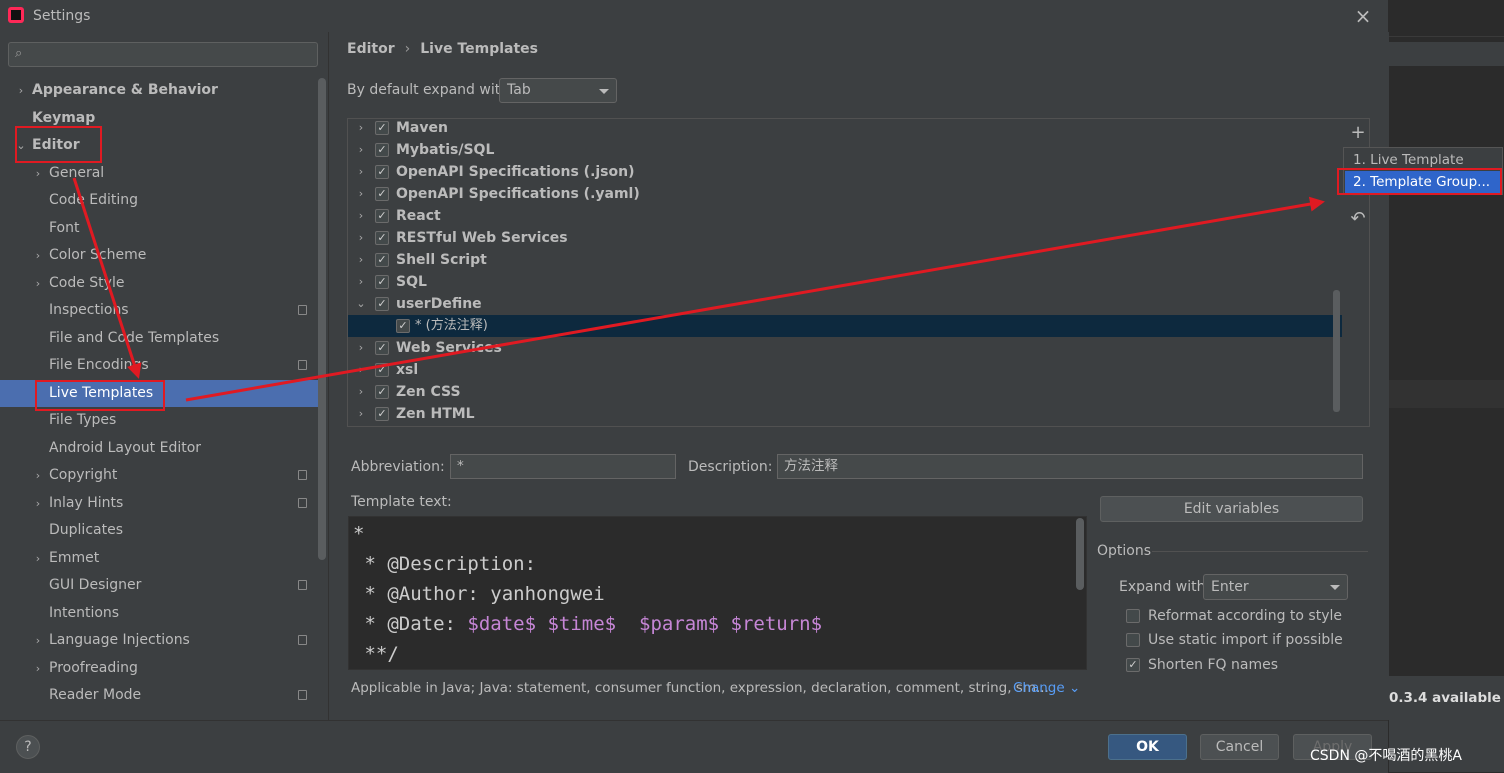 The image size is (1504, 773). Describe the element at coordinates (1046, 688) in the screenshot. I see `change-context-link: Change ⌄` at that location.